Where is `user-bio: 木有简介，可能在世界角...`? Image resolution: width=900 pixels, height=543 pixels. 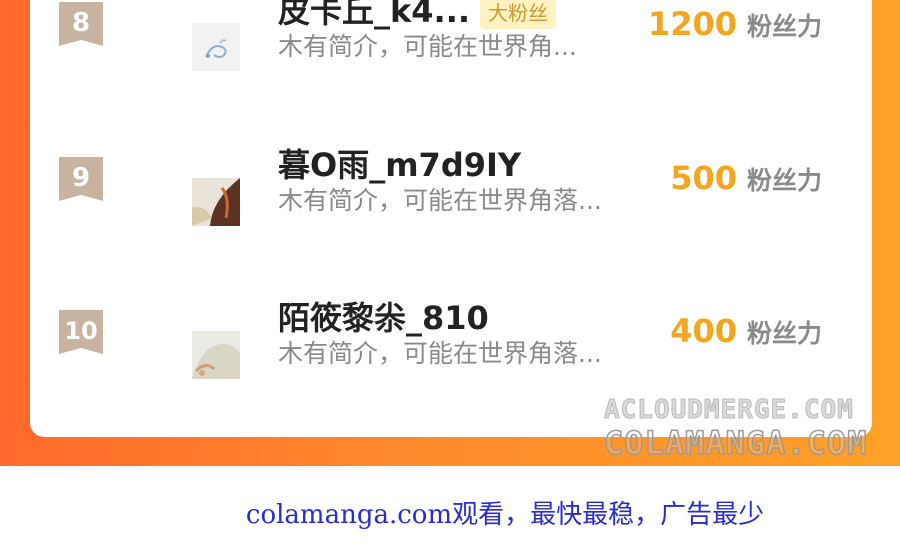 user-bio: 木有简介，可能在世界角... is located at coordinates (427, 46).